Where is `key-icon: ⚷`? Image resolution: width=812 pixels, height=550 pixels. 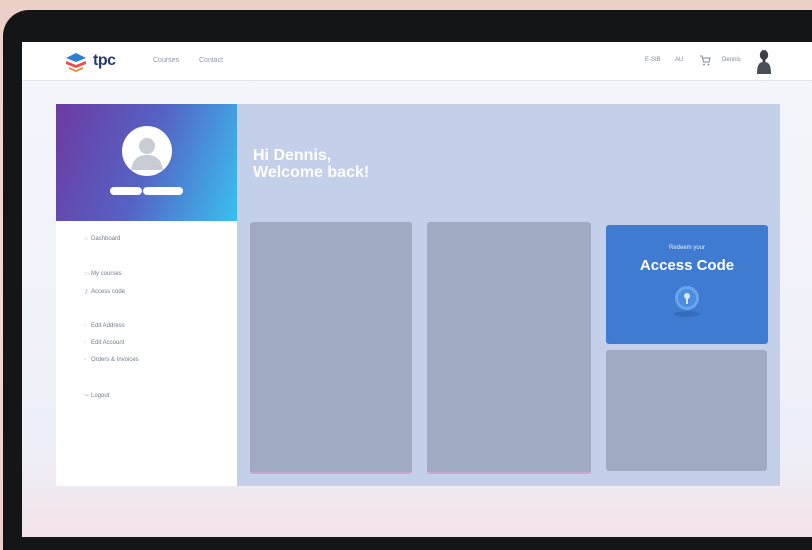 key-icon: ⚷ is located at coordinates (86, 292).